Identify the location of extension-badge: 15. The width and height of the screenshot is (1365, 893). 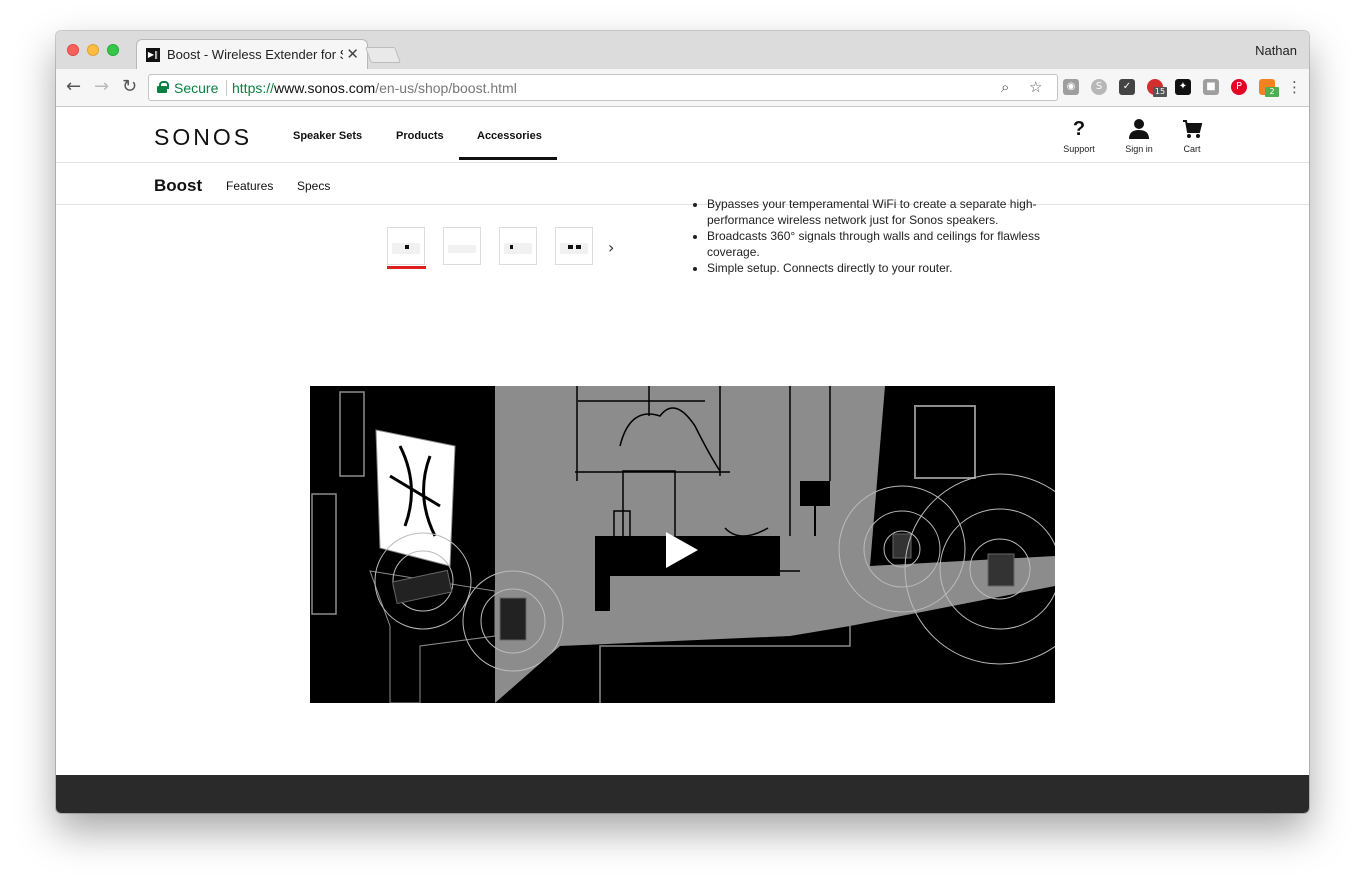
(1160, 92).